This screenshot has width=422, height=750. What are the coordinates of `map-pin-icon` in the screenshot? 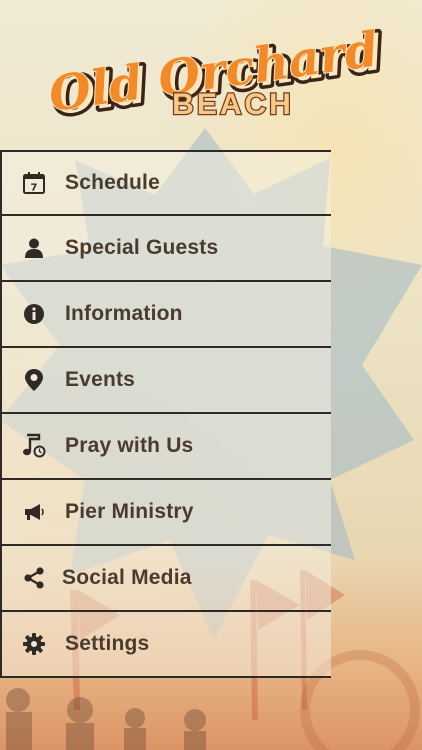 It's located at (34, 380).